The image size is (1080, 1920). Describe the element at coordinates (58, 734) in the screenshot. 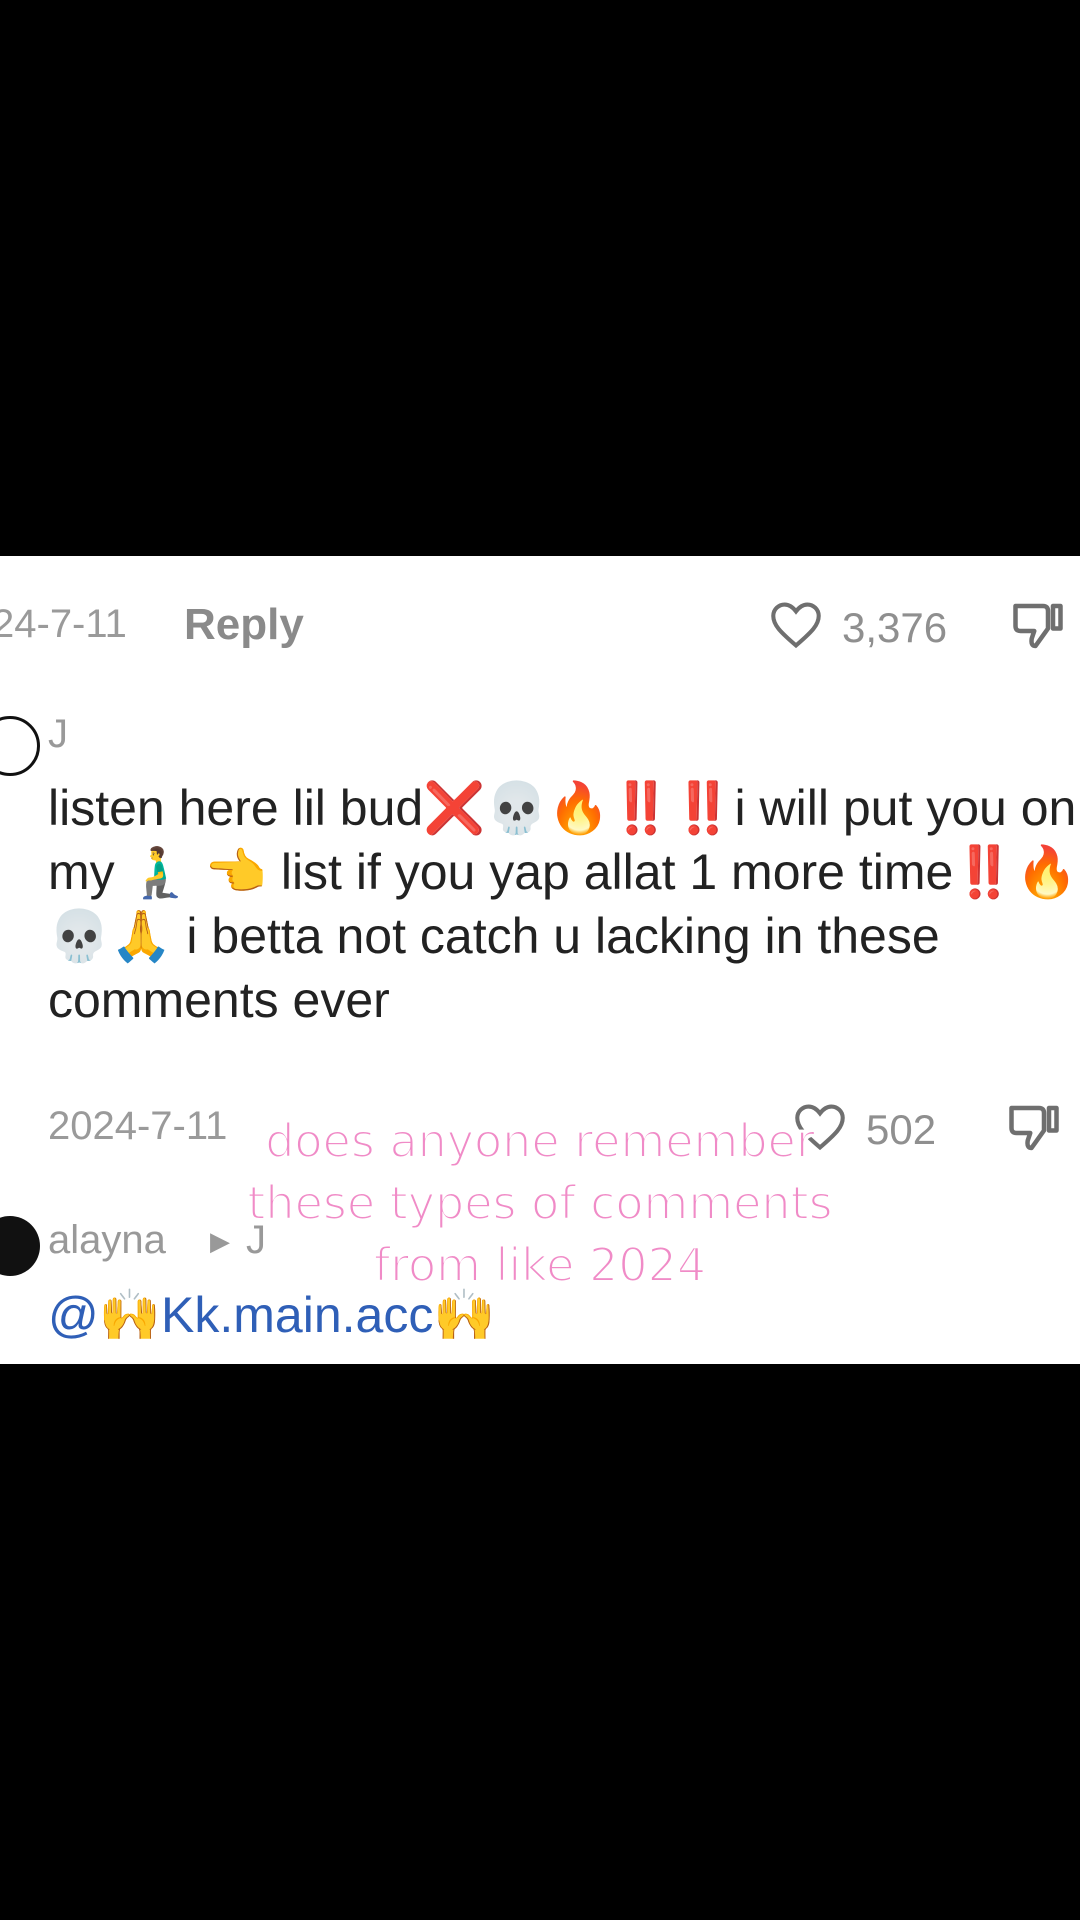

I see `comment-username: J` at that location.